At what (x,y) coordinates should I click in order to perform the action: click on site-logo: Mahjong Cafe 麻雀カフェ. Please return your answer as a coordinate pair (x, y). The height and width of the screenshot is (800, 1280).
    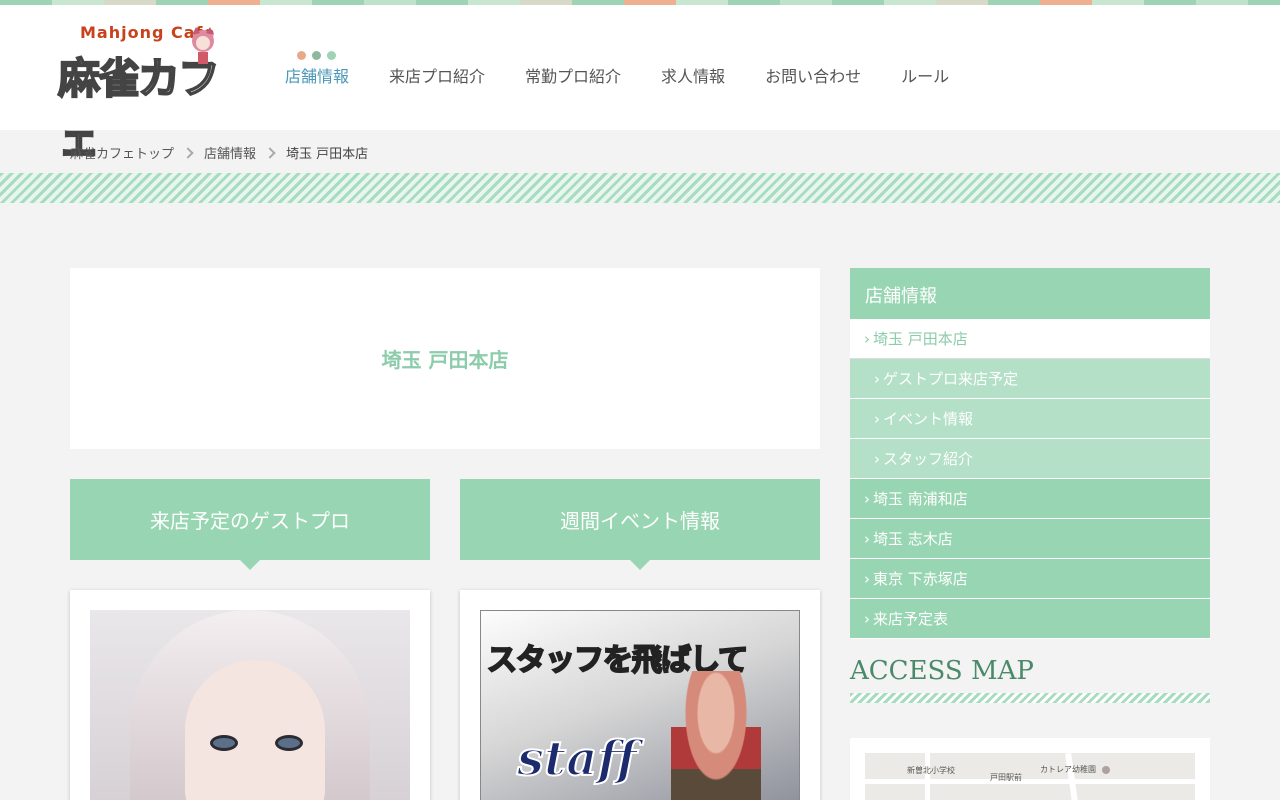
    Looking at the image, I should click on (153, 94).